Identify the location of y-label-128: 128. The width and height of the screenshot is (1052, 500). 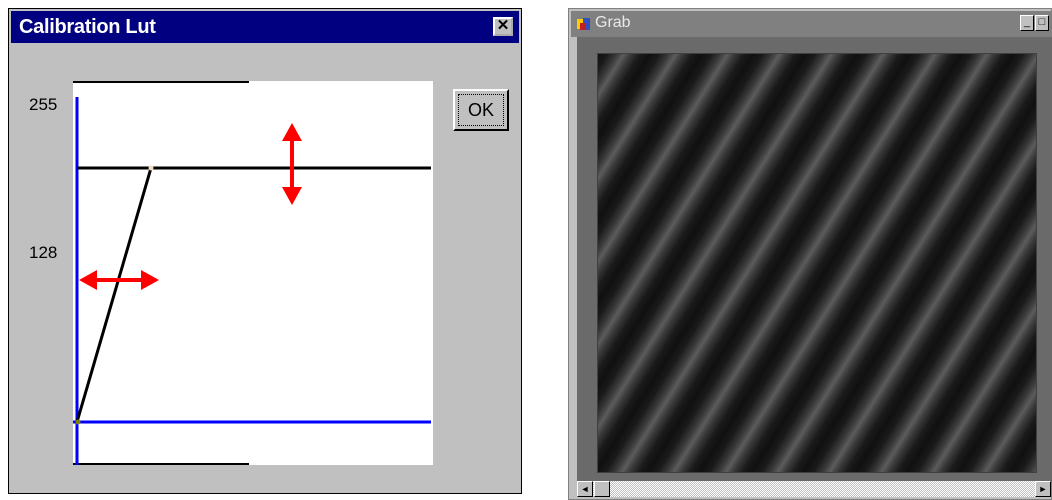
(43, 252).